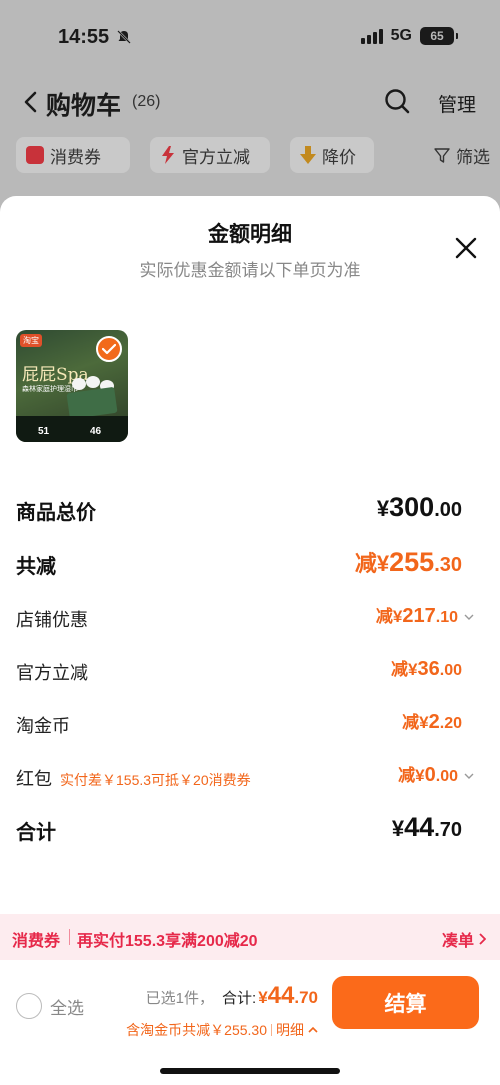  What do you see at coordinates (250, 102) in the screenshot?
I see `nav-bar: 购物车 (26) 管理` at bounding box center [250, 102].